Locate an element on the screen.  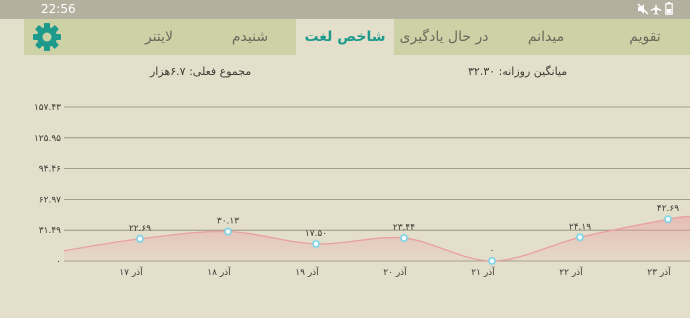
y-tick-label: ۱۲۵.۹۵ is located at coordinates (47, 139).